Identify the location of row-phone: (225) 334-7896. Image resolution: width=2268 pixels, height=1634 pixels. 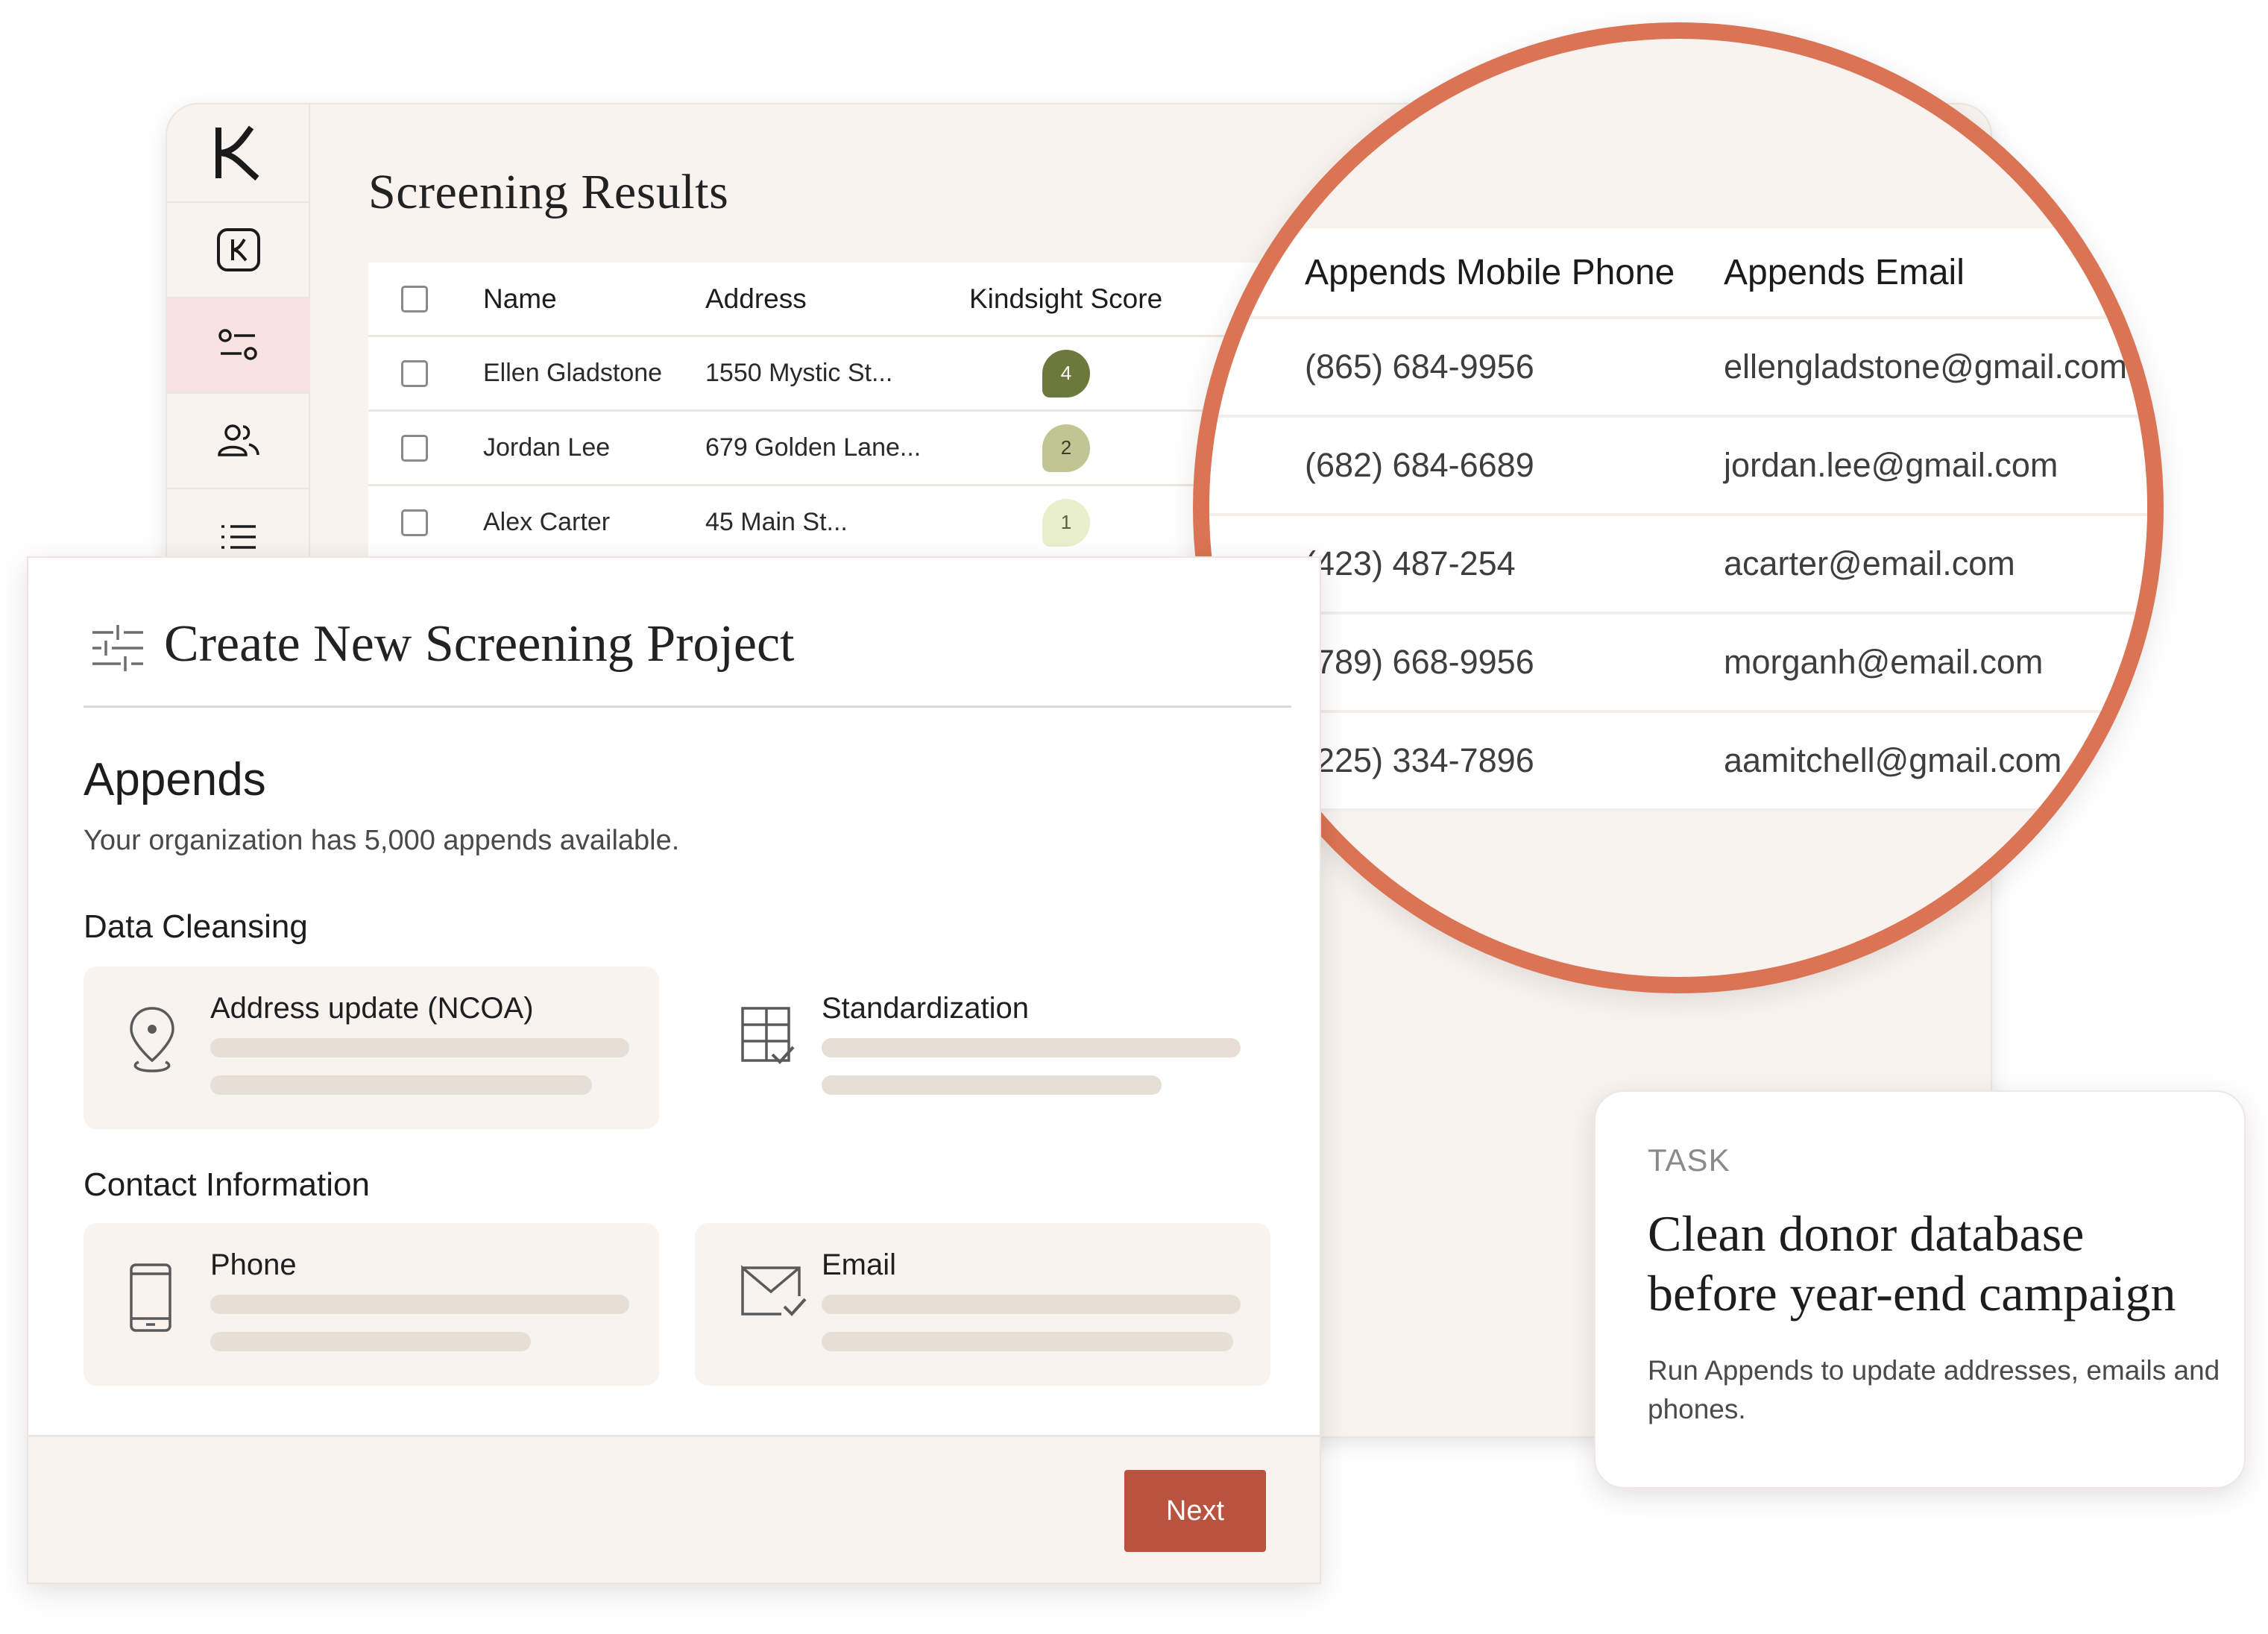
(1419, 760).